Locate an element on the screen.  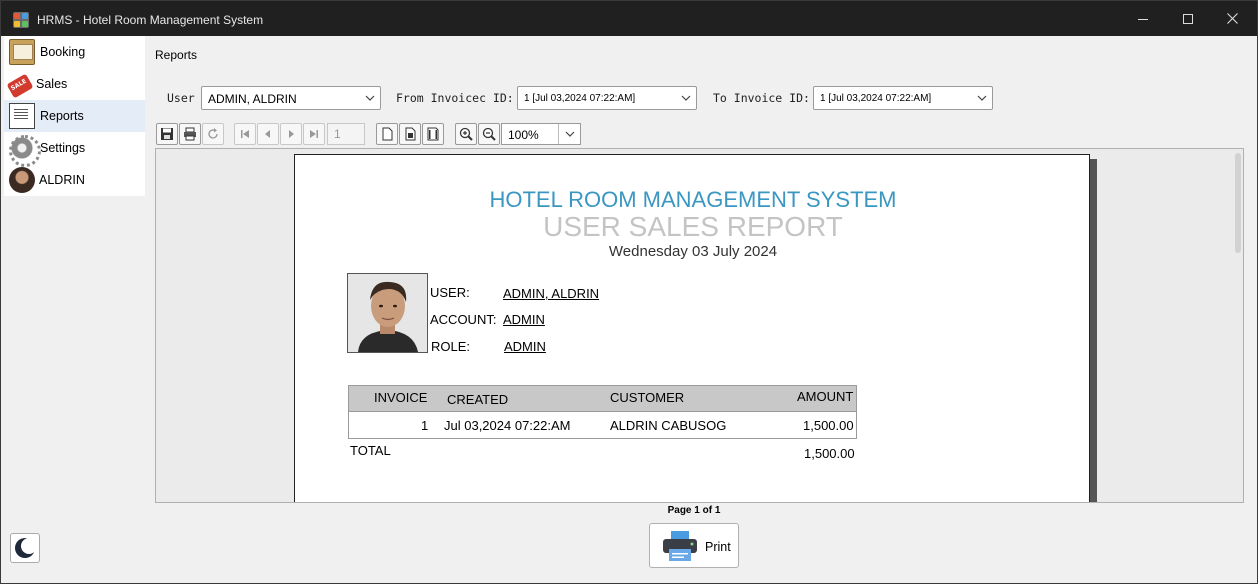
zoom-out-button is located at coordinates (489, 134).